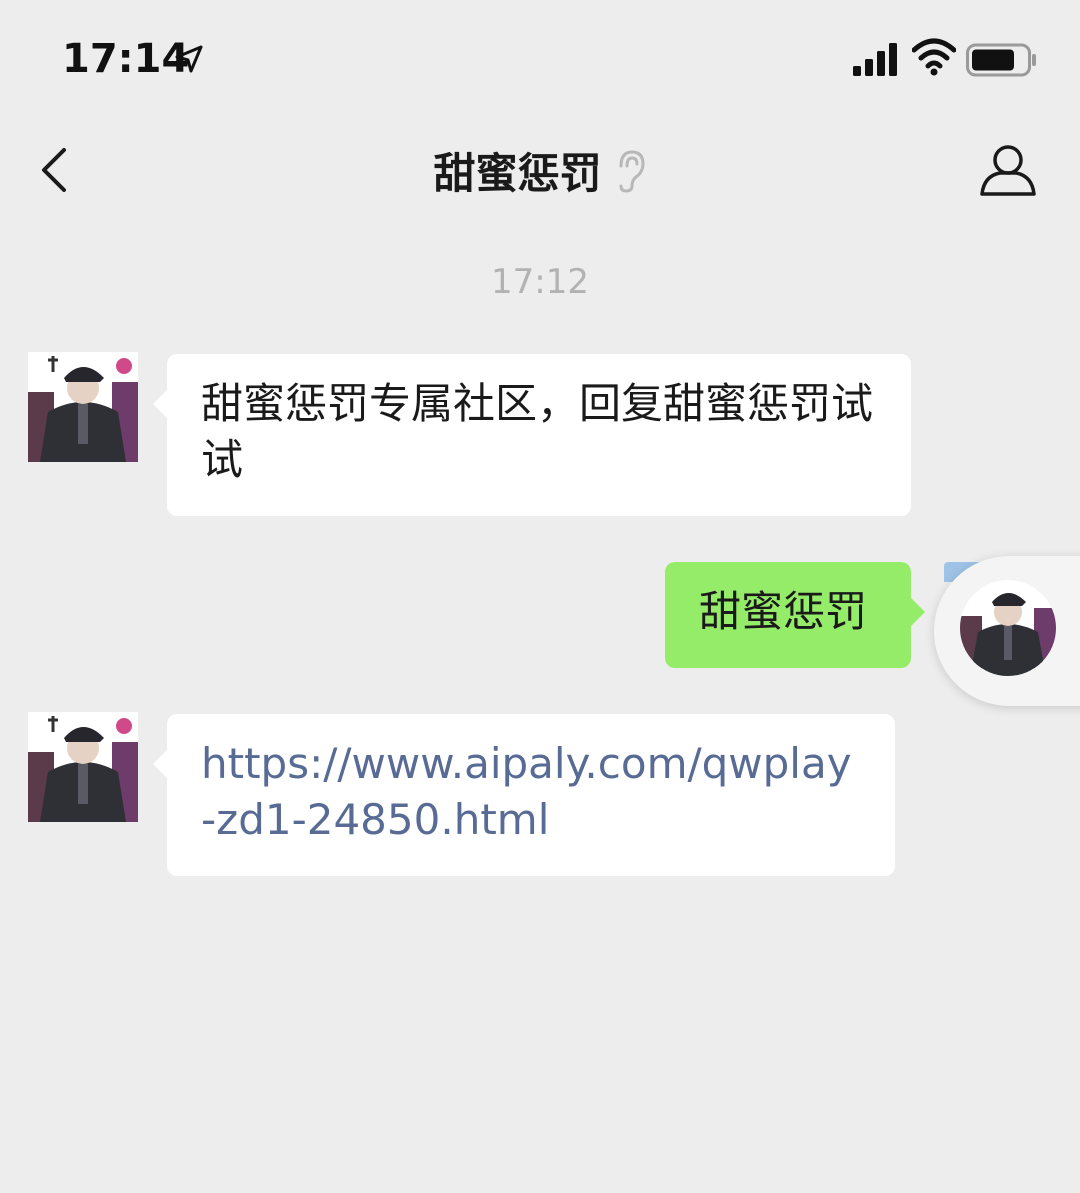 This screenshot has width=1080, height=1193. I want to click on nav-title-group: 甜蜜惩罚, so click(540, 170).